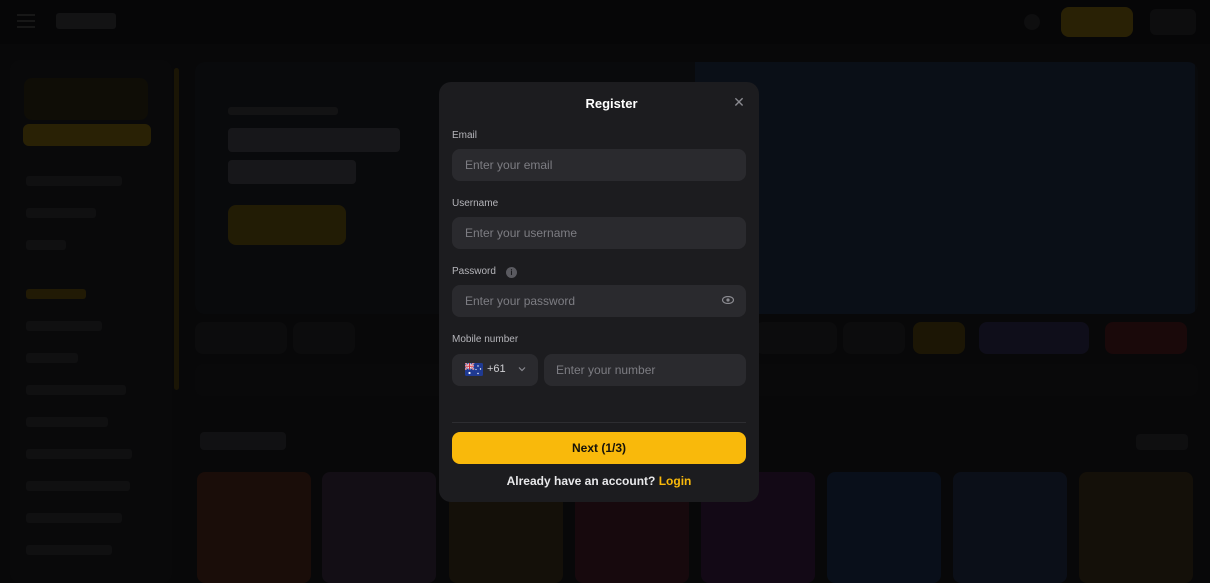 The height and width of the screenshot is (583, 1210). Describe the element at coordinates (581, 481) in the screenshot. I see `login-prompt-text: Already have an account?` at that location.